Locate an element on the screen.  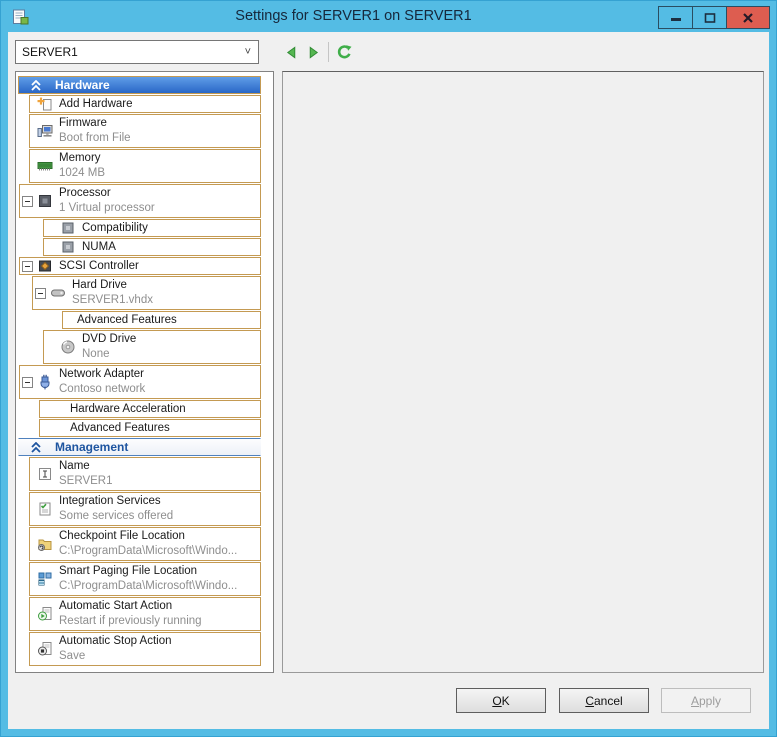
item-sublabel: SERVER1.vhdx is located at coordinates (112, 300).